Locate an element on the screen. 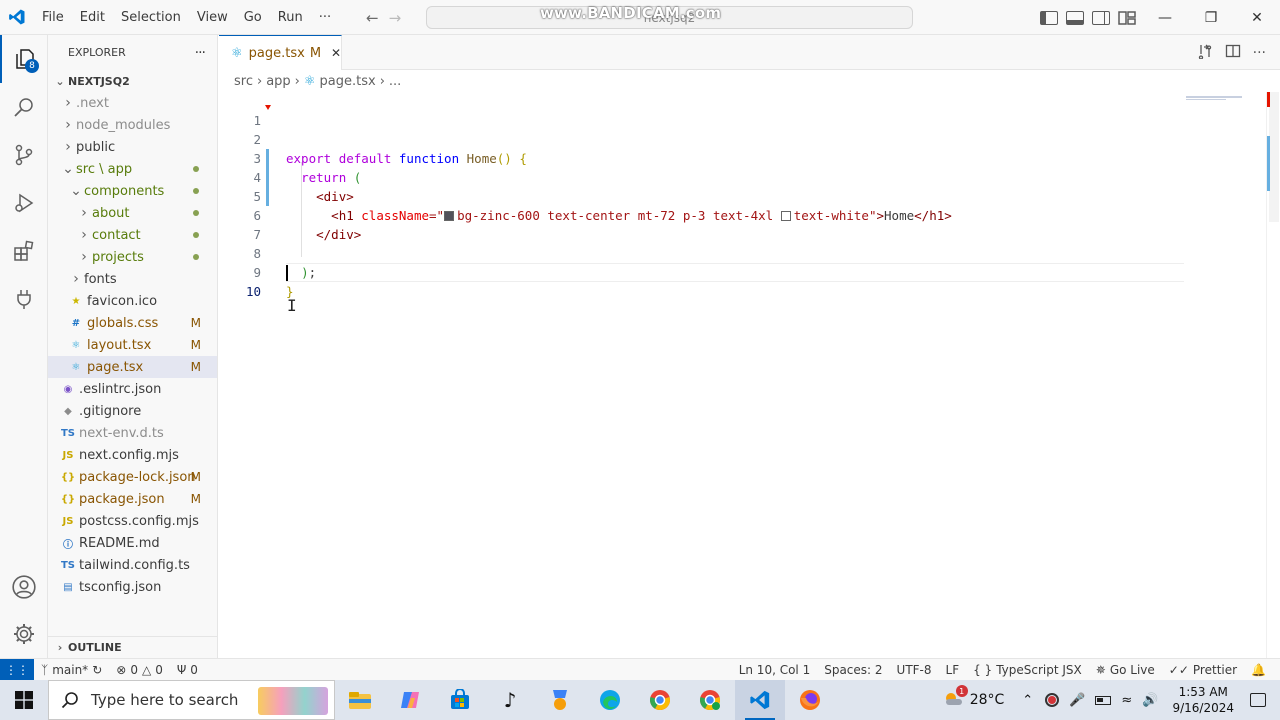  file-postcss-config-mjs: JS postcss.config.mjs is located at coordinates (132, 521).